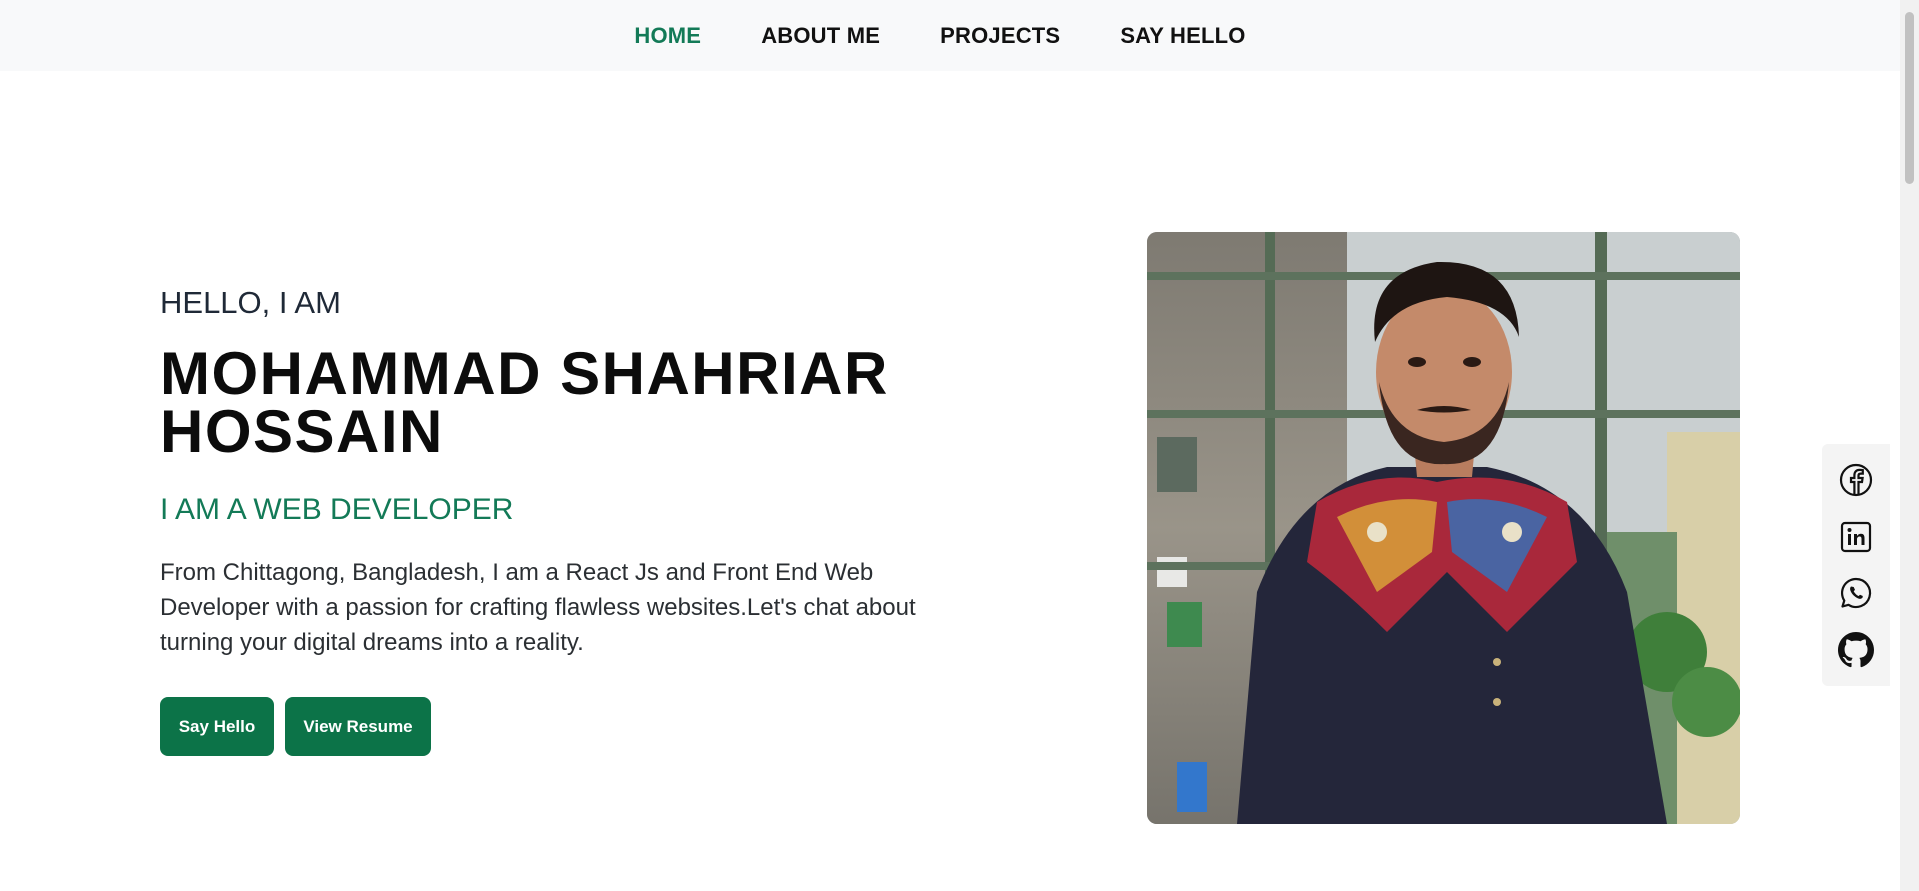  I want to click on github-icon, so click(1856, 650).